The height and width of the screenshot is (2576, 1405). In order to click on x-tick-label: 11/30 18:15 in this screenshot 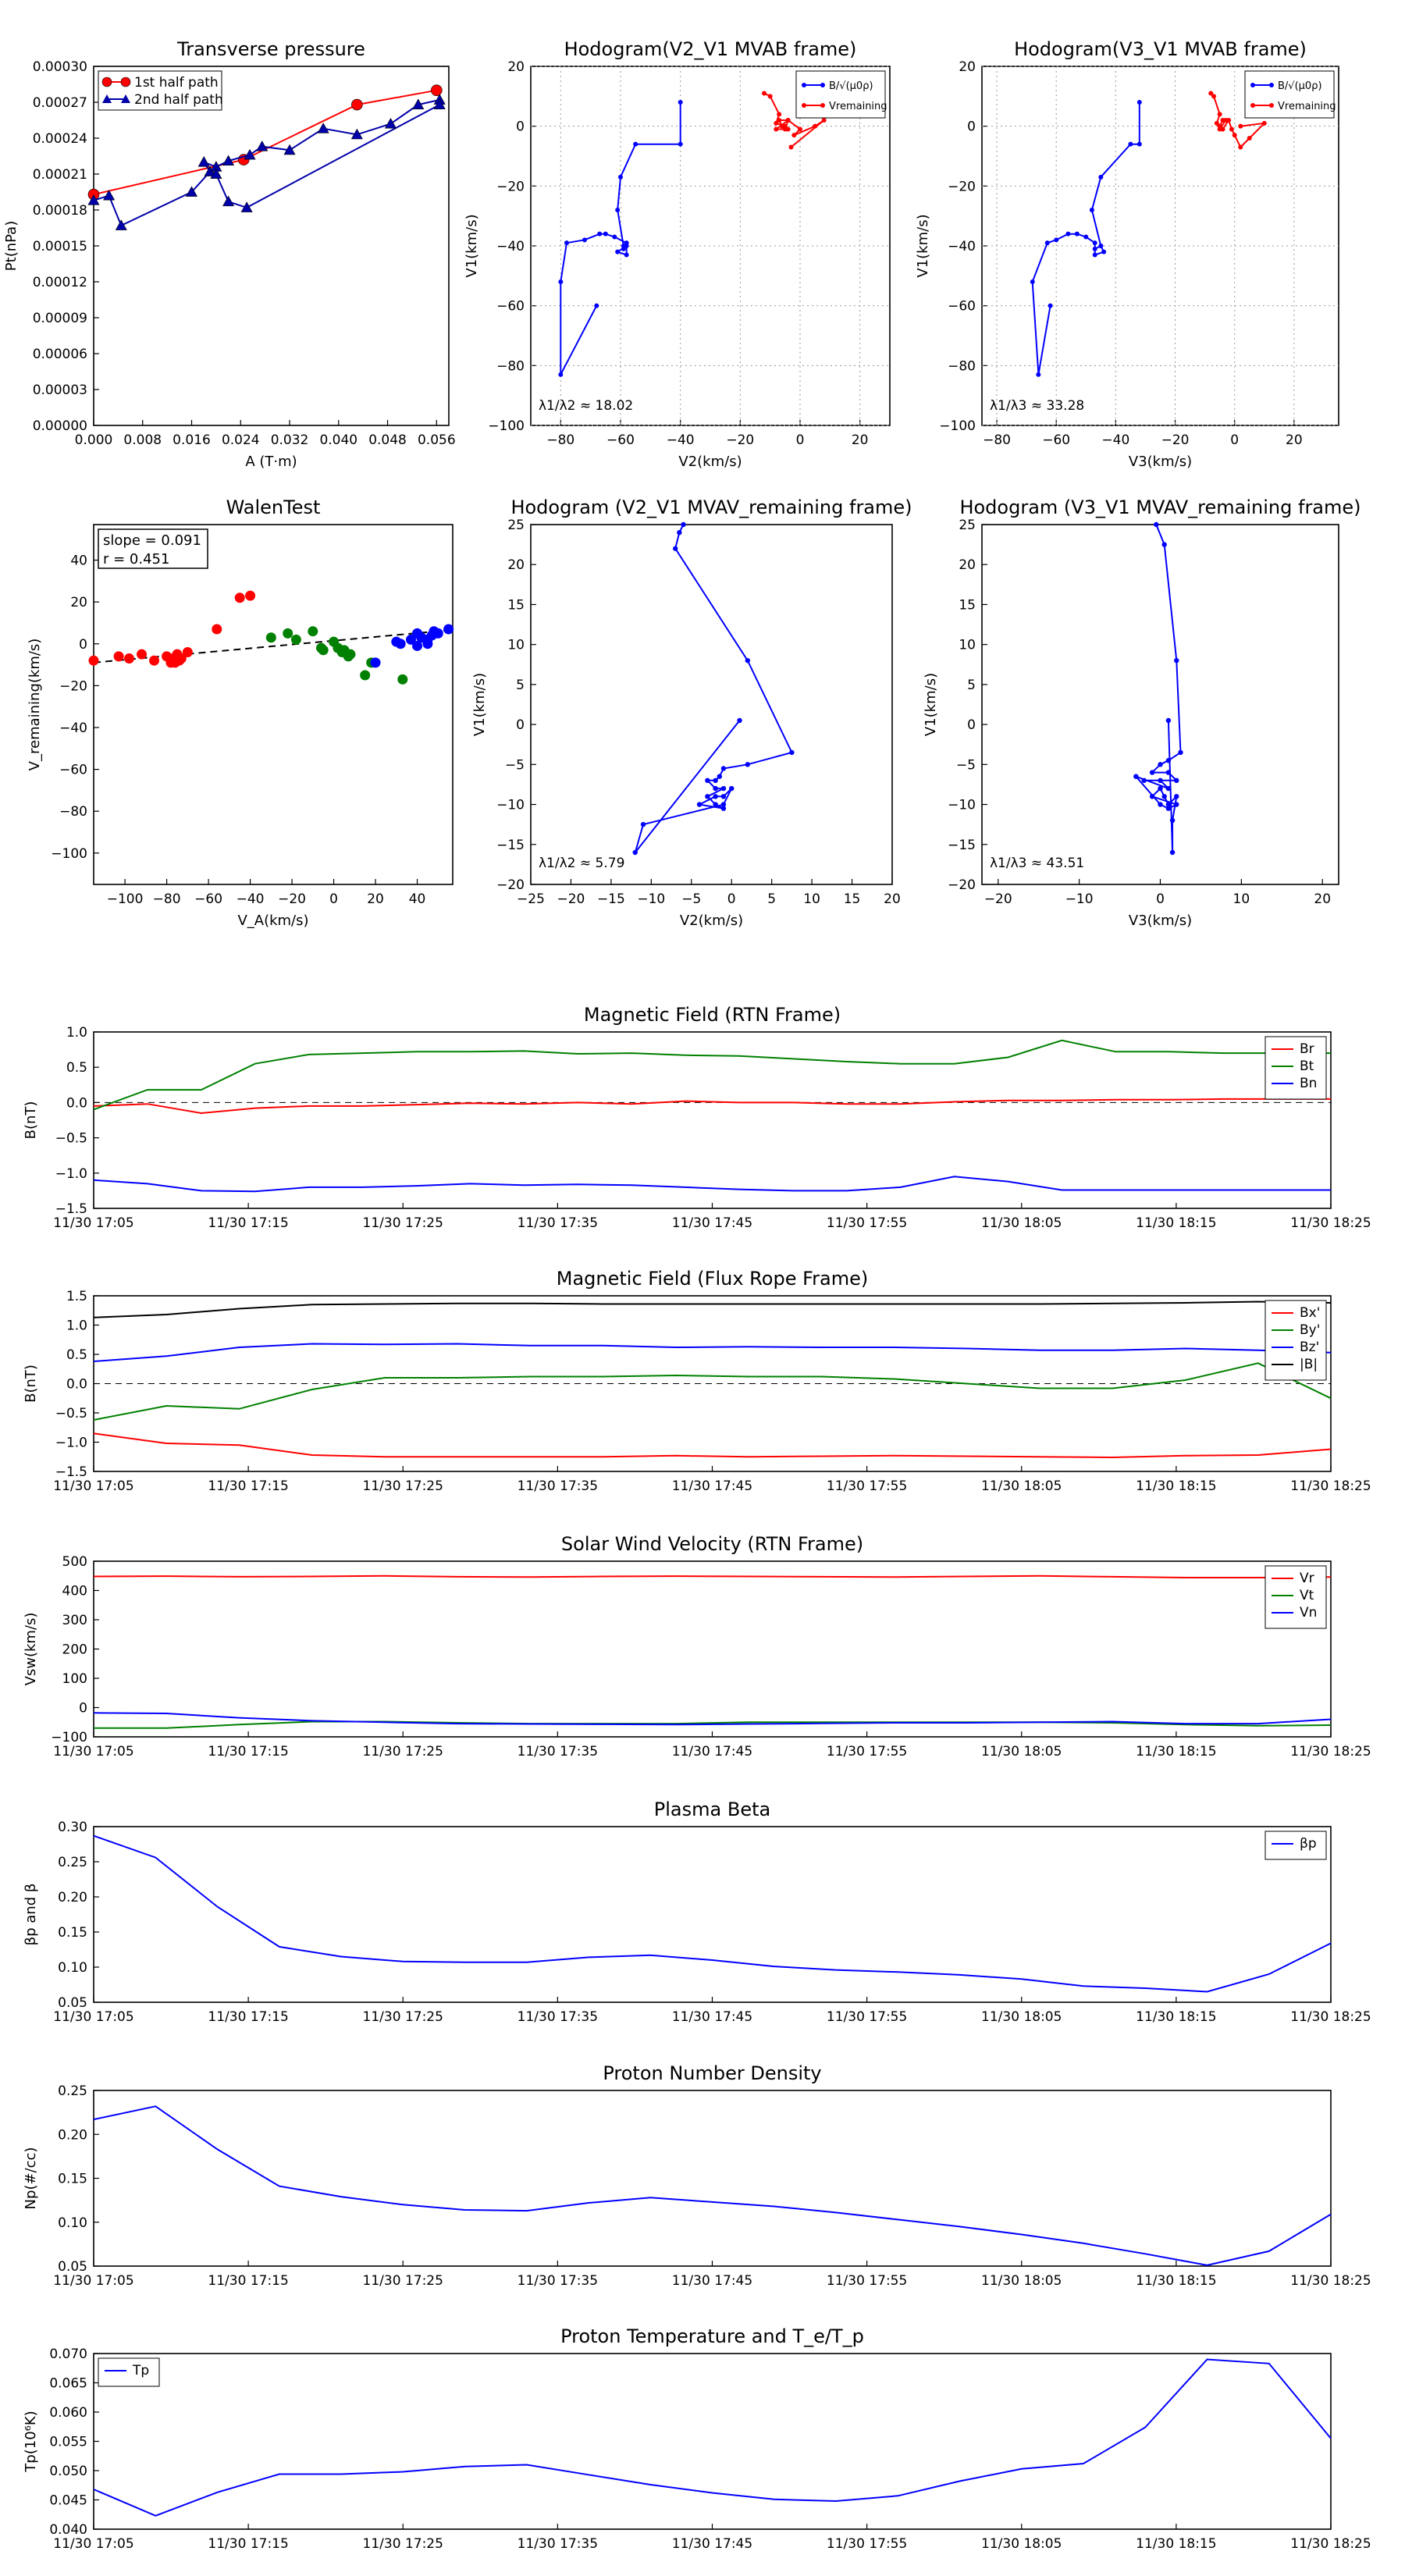, I will do `click(1176, 2017)`.